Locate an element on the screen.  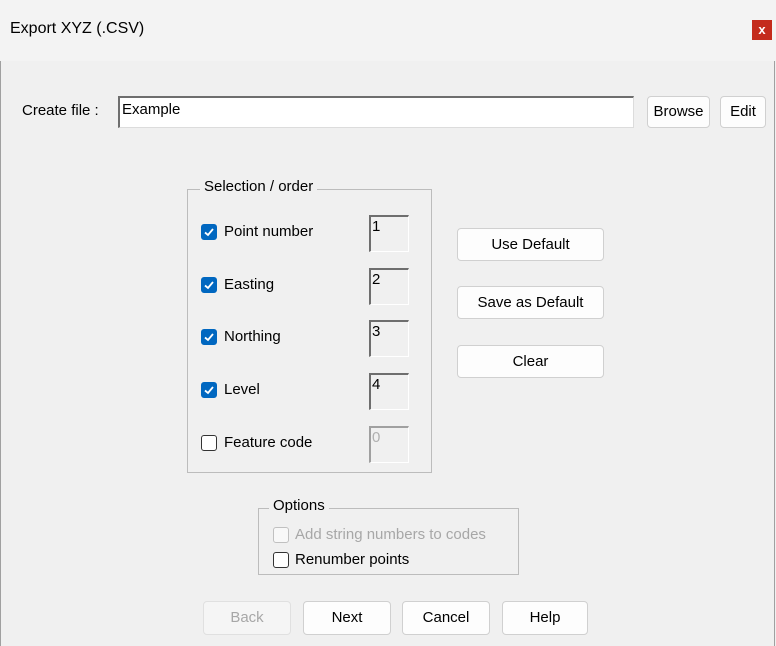
feature-code-checkbox is located at coordinates (209, 443).